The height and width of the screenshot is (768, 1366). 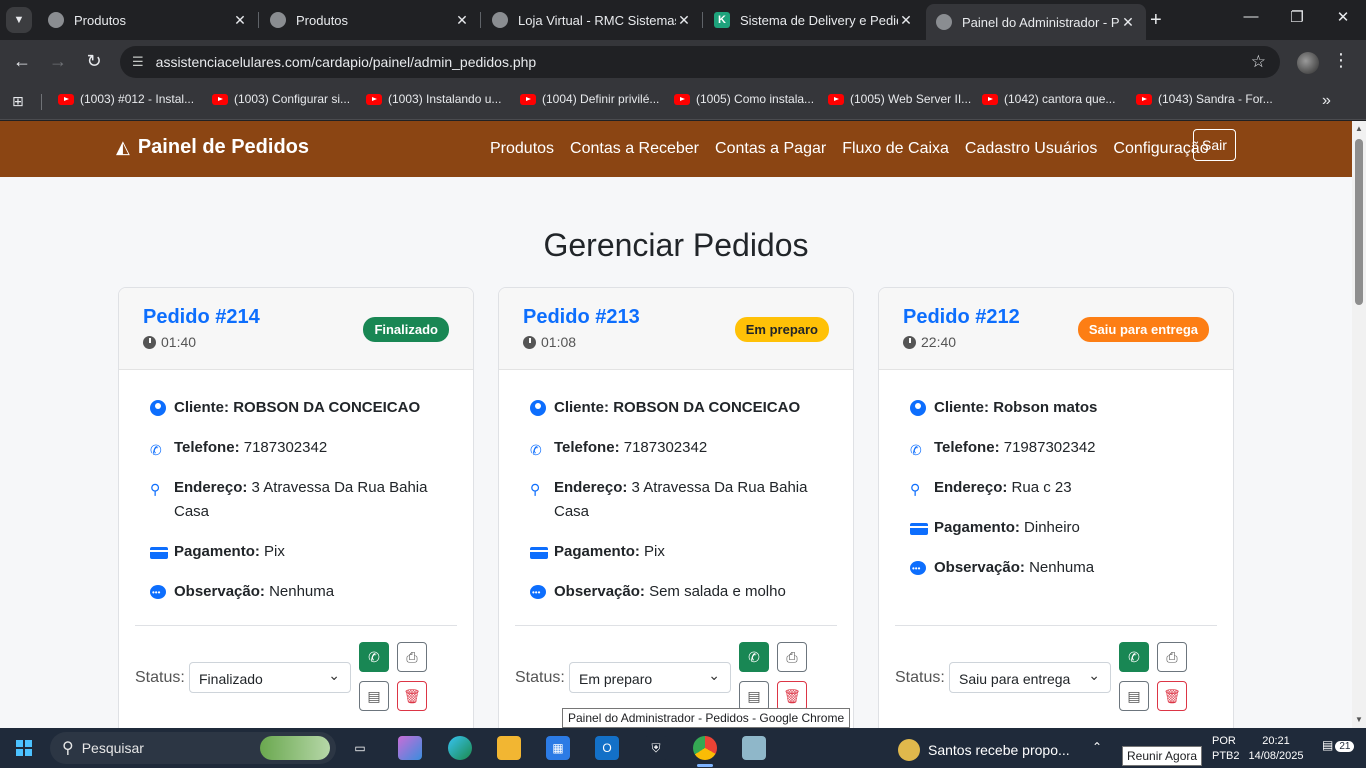 I want to click on bookmark-star-icon: ☆, so click(x=1258, y=62).